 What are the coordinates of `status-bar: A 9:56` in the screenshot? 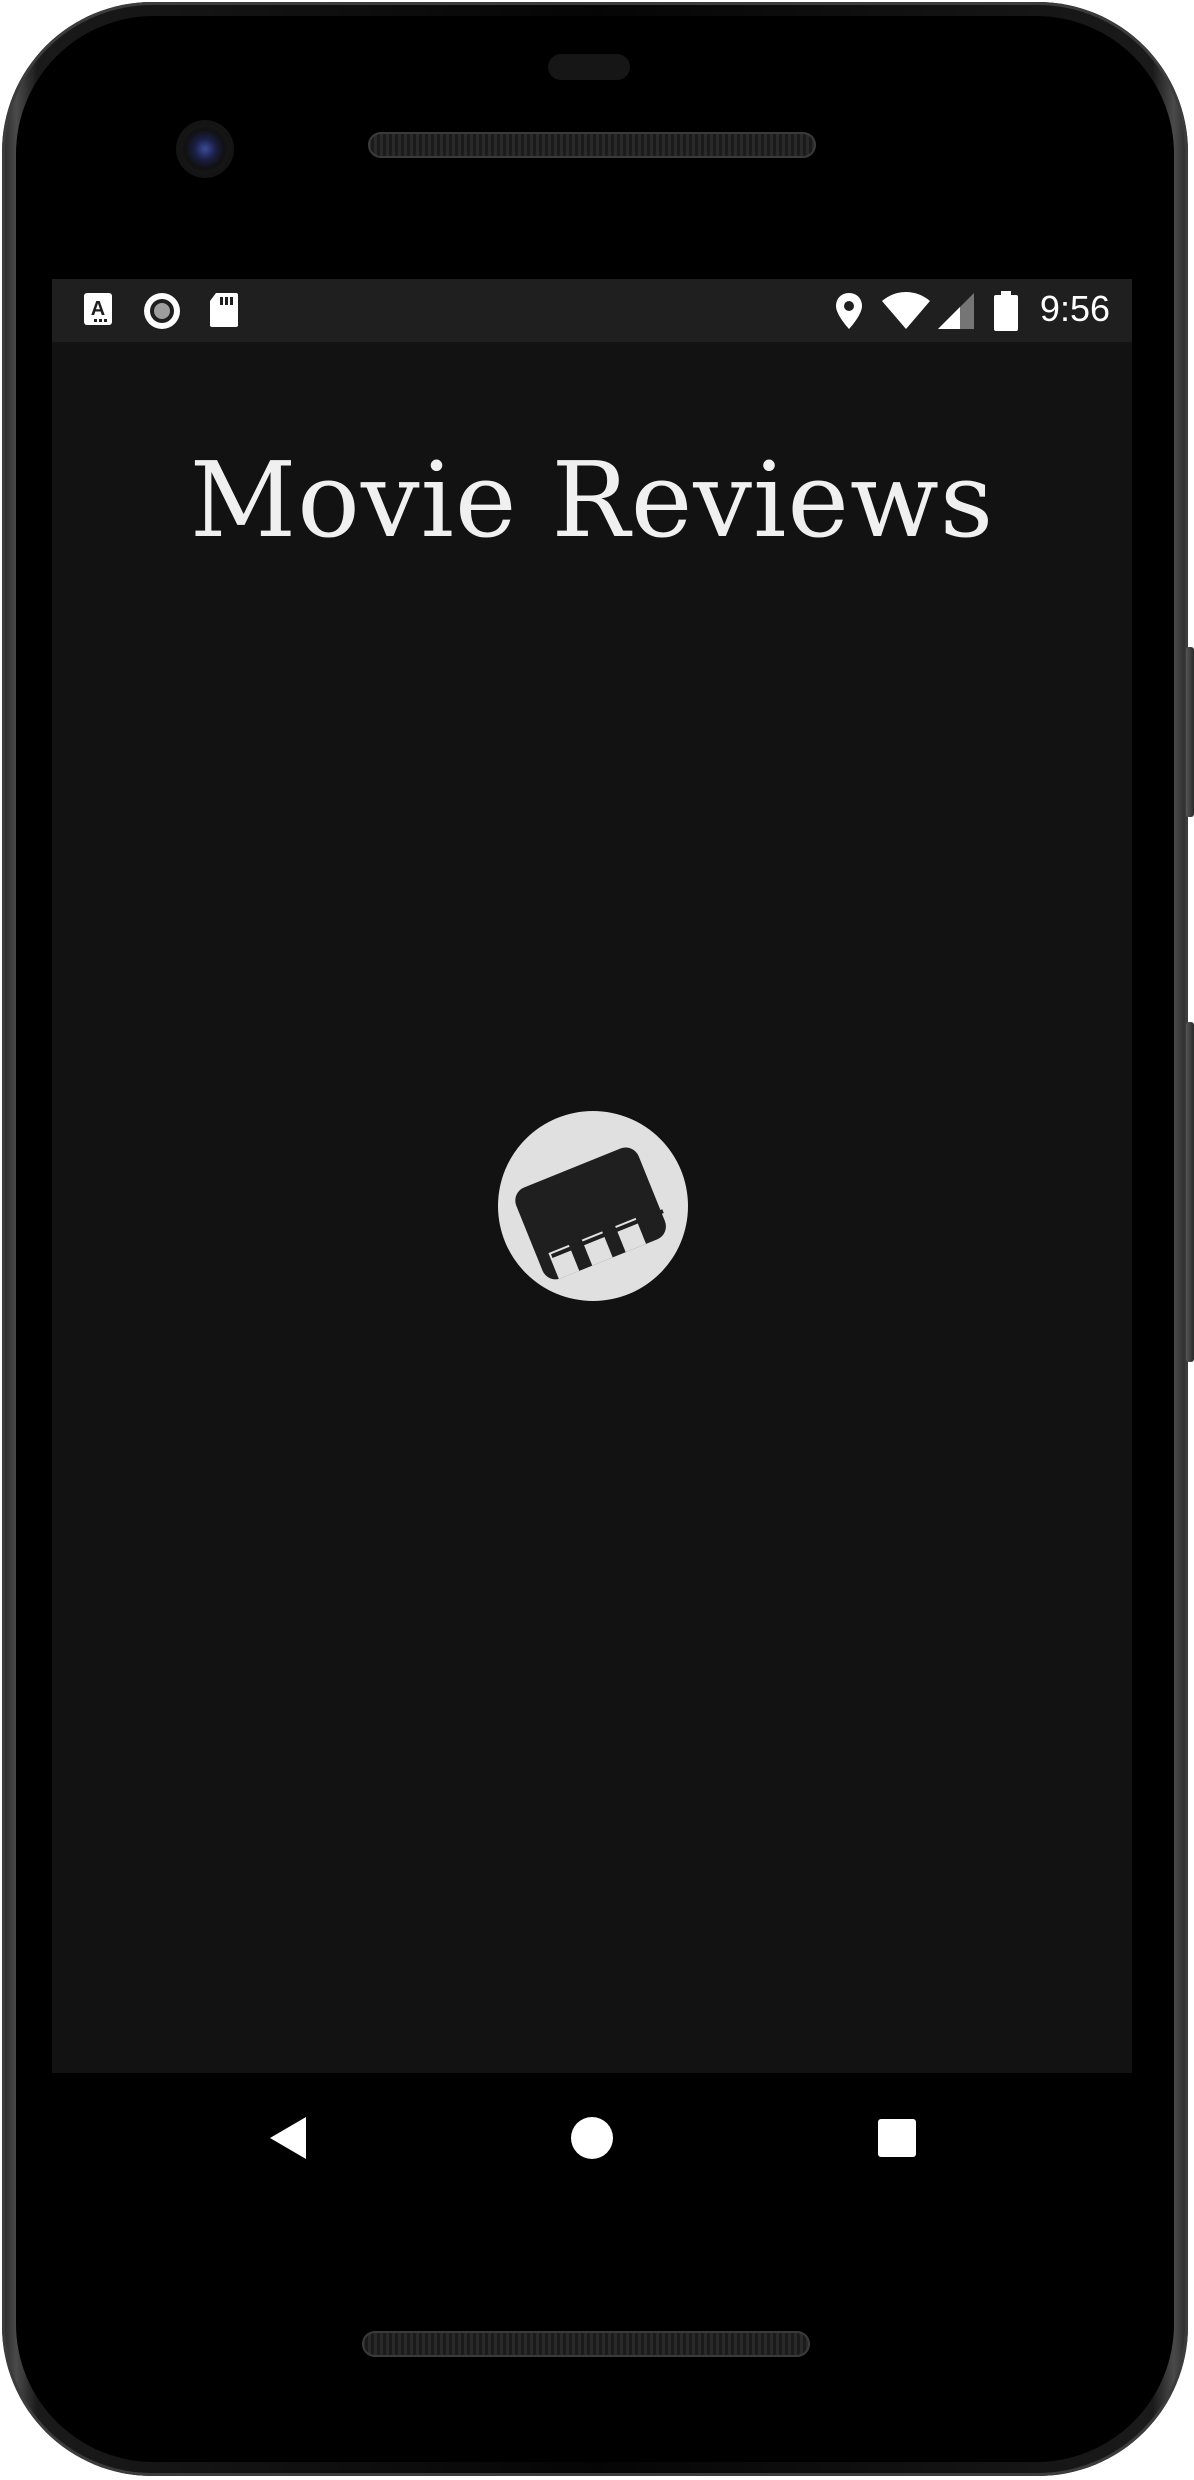 It's located at (592, 310).